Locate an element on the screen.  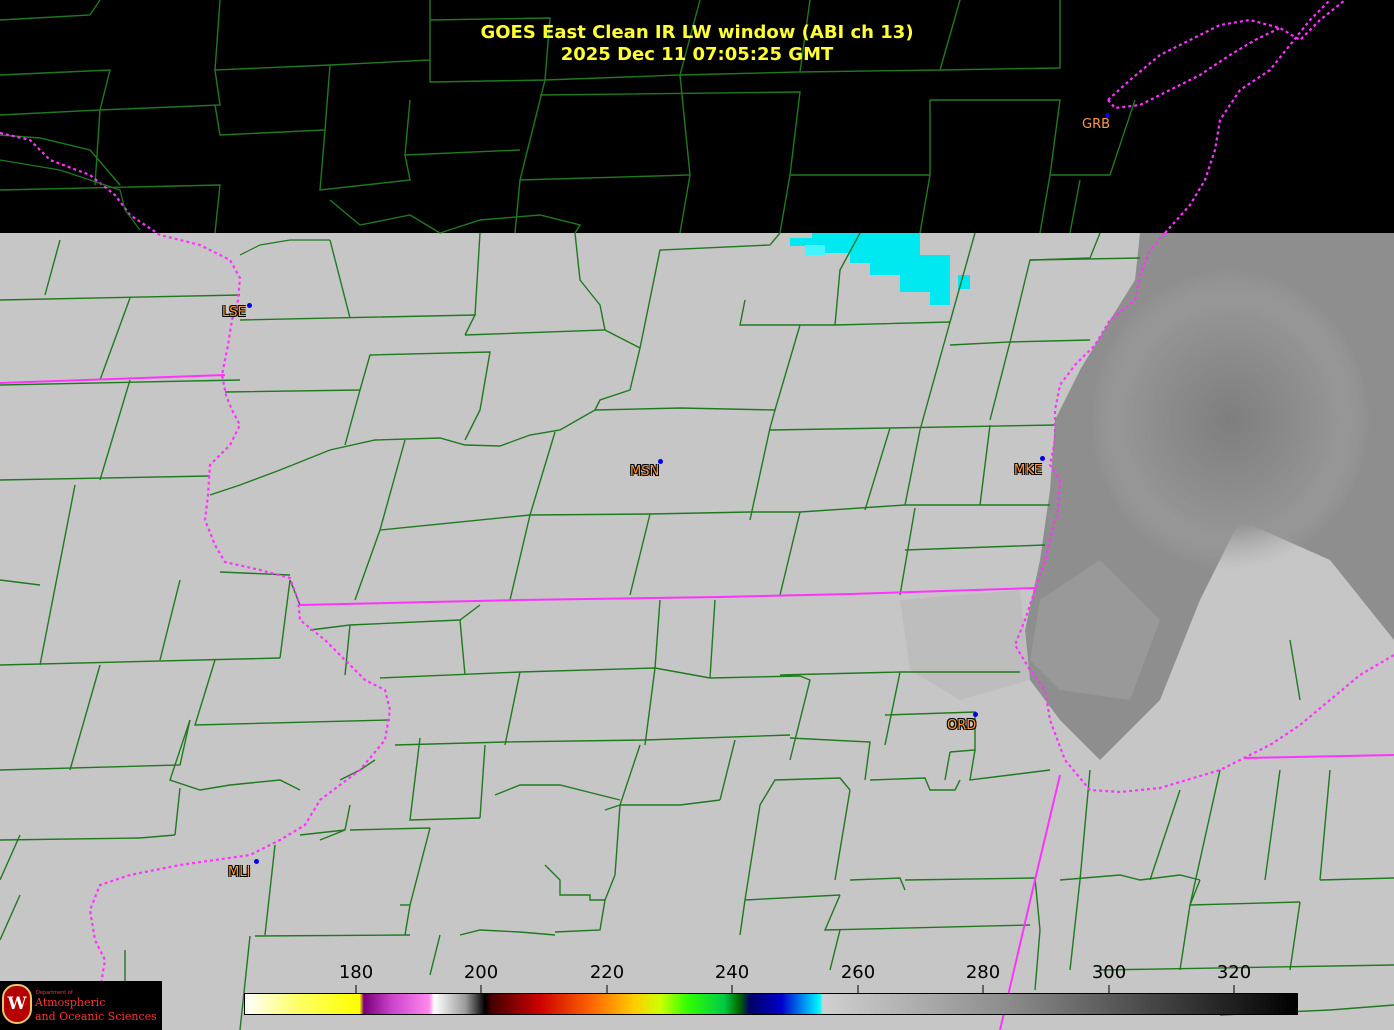
colorbar-tick-320: 320 is located at coordinates (1234, 972).